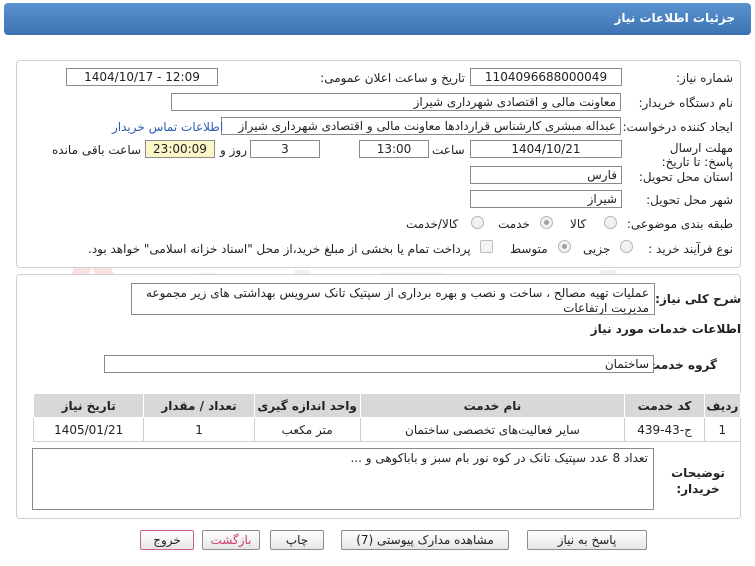 The image size is (755, 566). I want to click on days-label: روز و, so click(233, 150).